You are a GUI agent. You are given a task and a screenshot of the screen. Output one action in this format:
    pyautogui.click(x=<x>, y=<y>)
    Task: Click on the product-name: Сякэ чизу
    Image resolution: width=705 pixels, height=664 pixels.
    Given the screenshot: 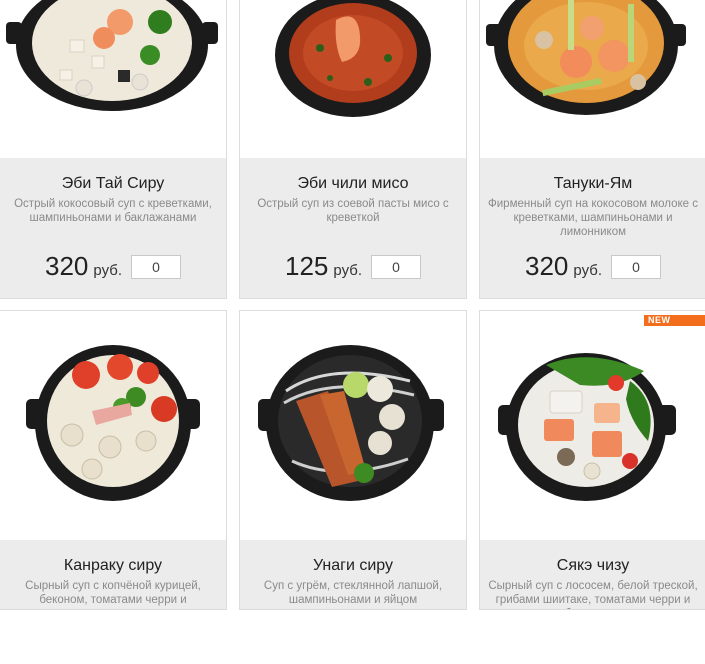 What is the action you would take?
    pyautogui.click(x=592, y=566)
    